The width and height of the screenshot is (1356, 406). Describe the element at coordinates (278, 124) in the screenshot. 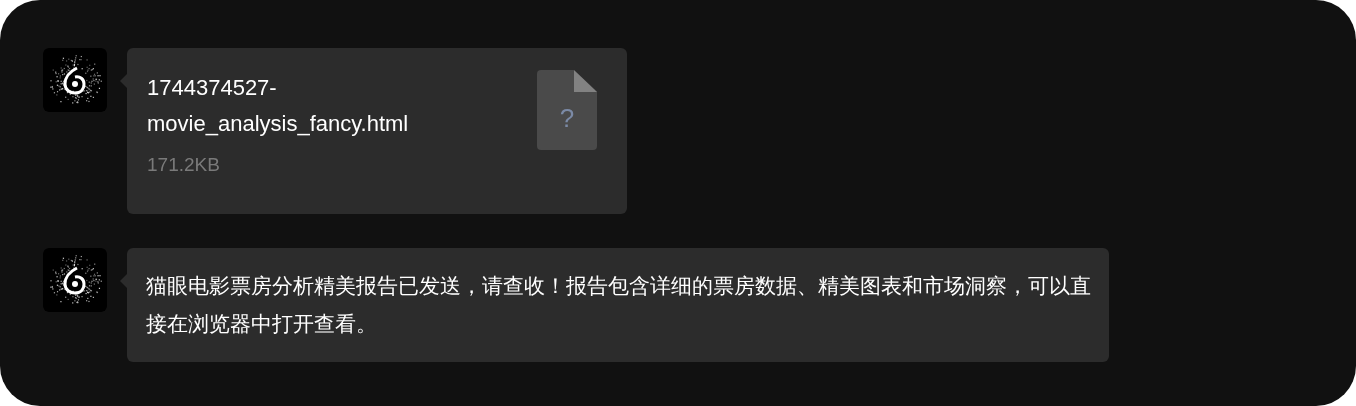

I see `file-name: movie_analysis_fancy.html` at that location.